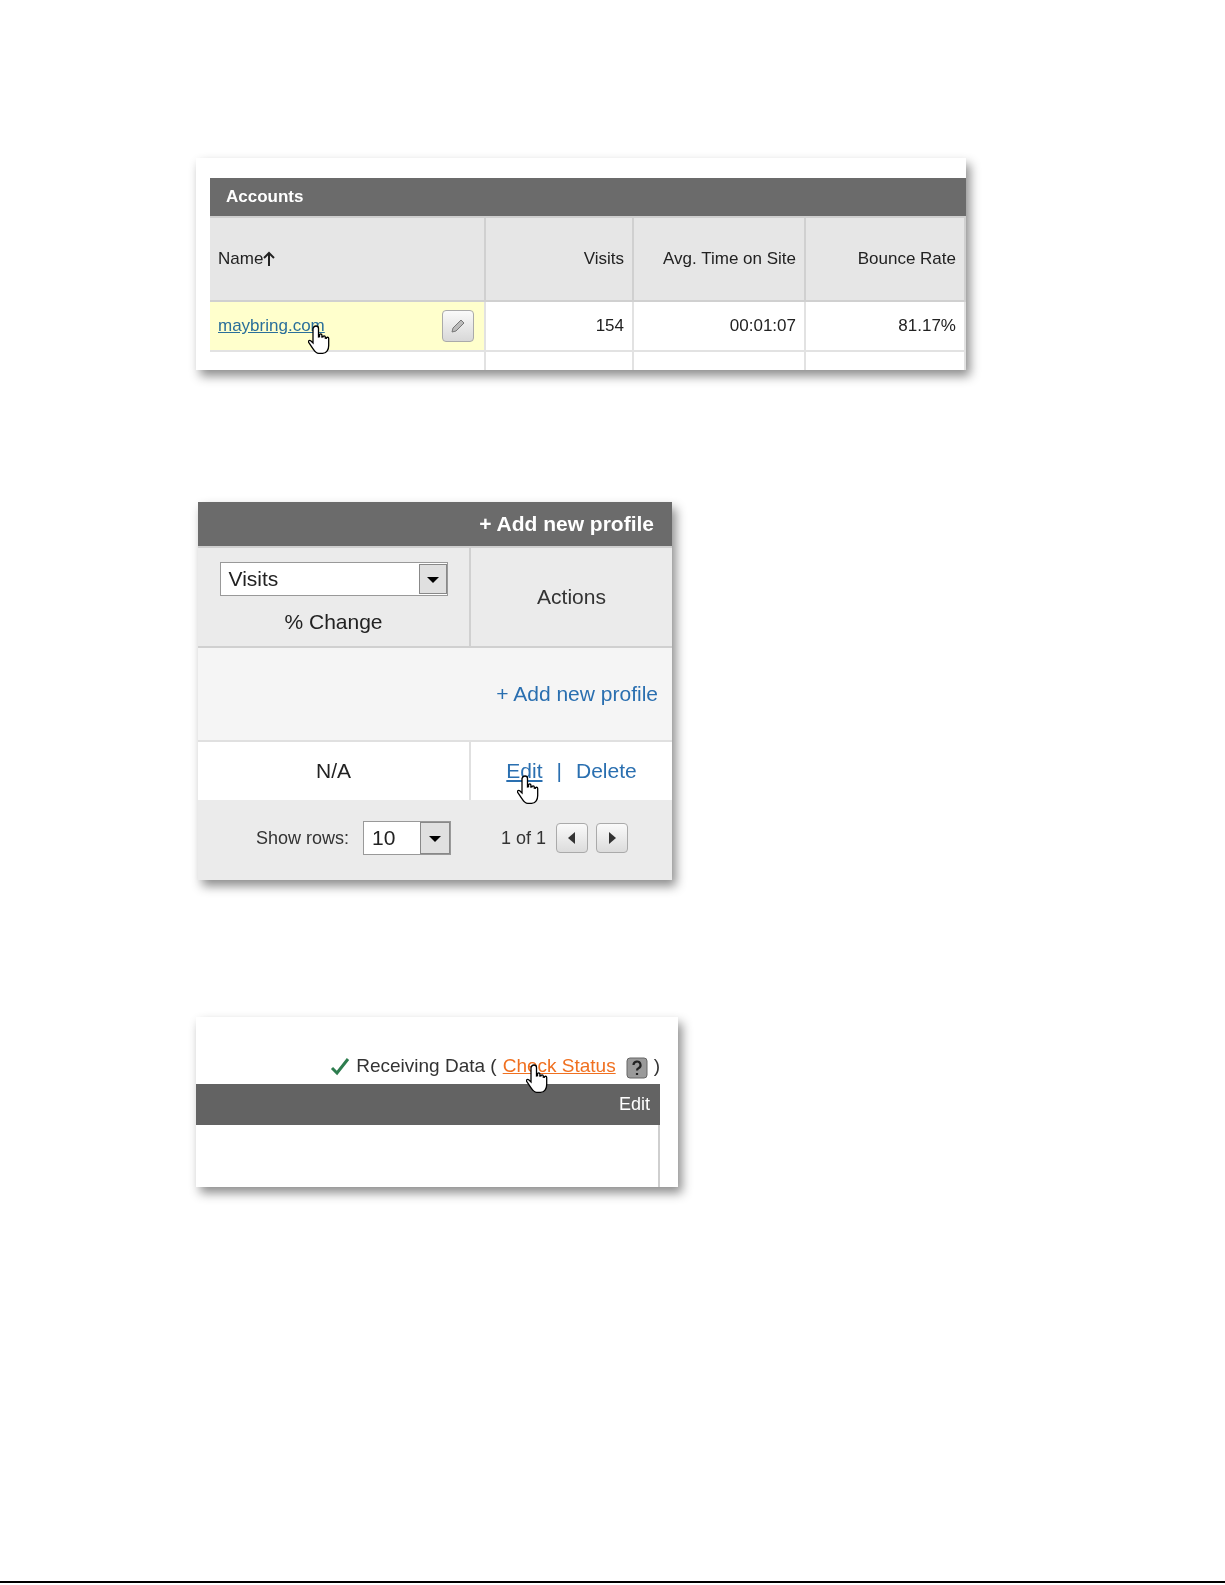 The image size is (1225, 1585). I want to click on show-rows-label: Show rows:, so click(303, 838).